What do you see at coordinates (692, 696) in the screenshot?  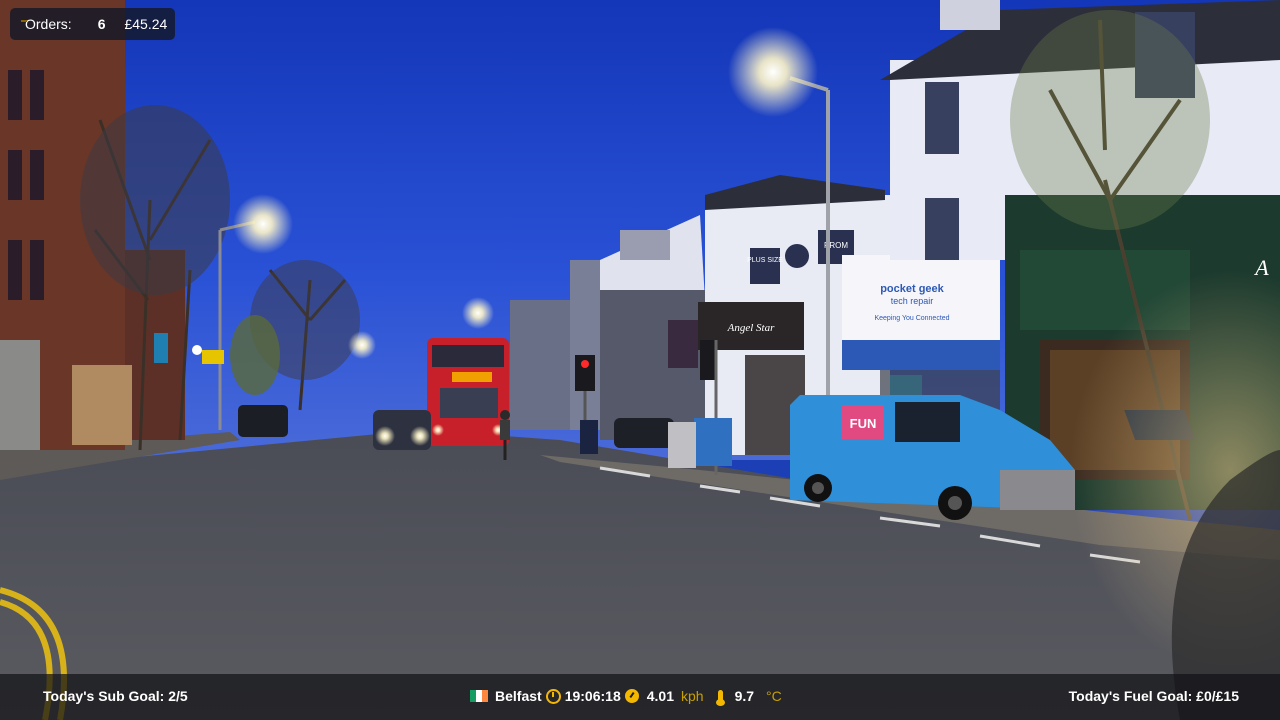 I see `speed-unit: kph` at bounding box center [692, 696].